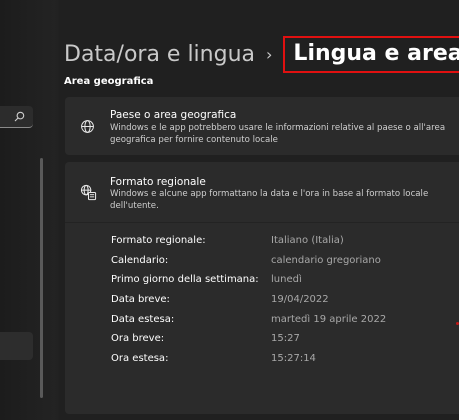 The image size is (459, 420). What do you see at coordinates (109, 81) in the screenshot?
I see `section-heading: Area geografica` at bounding box center [109, 81].